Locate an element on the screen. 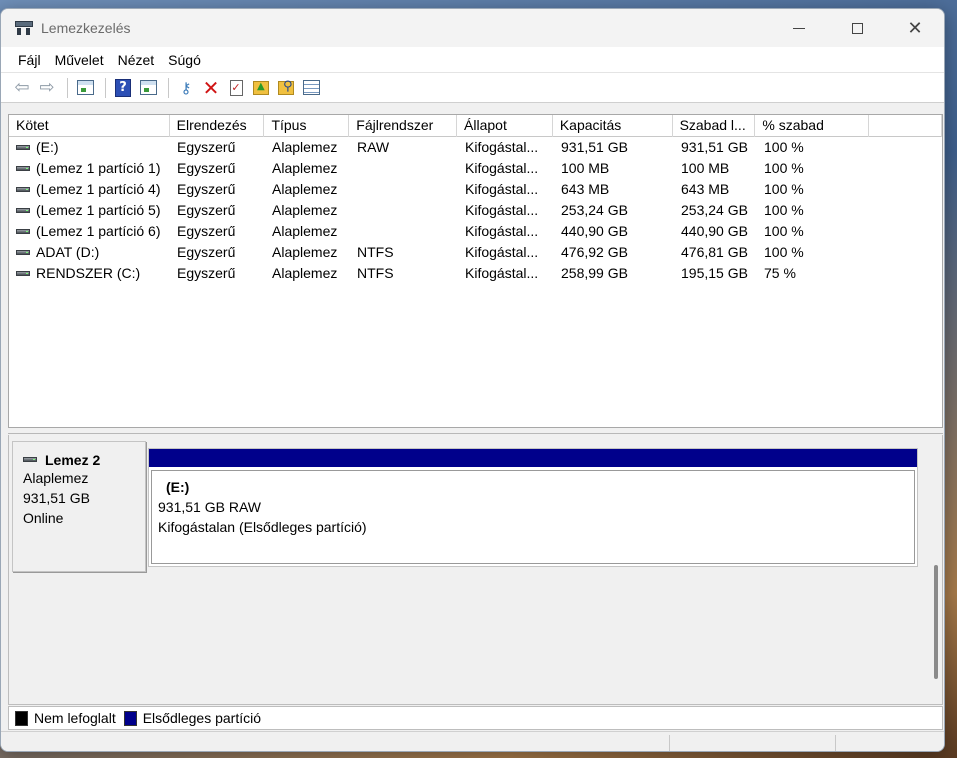  maximize-button is located at coordinates (857, 28).